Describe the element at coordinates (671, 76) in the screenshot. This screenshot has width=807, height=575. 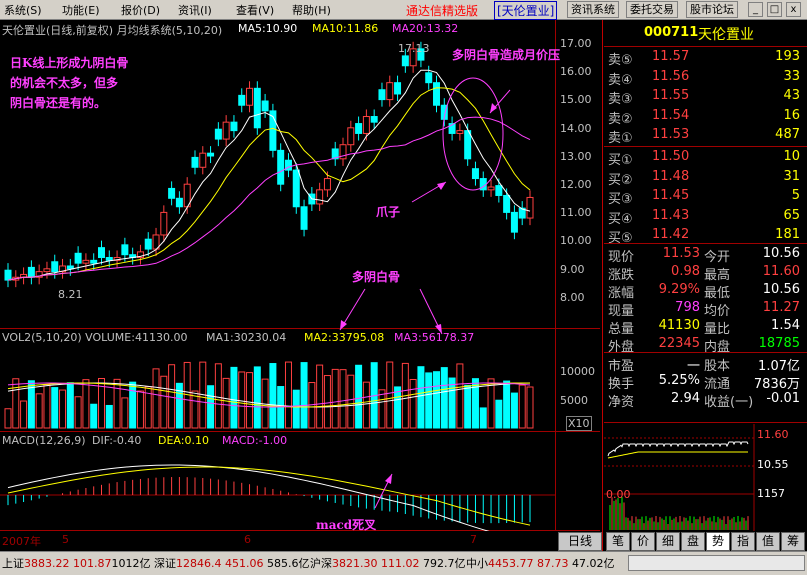
I see `ask-price: 11.56` at that location.